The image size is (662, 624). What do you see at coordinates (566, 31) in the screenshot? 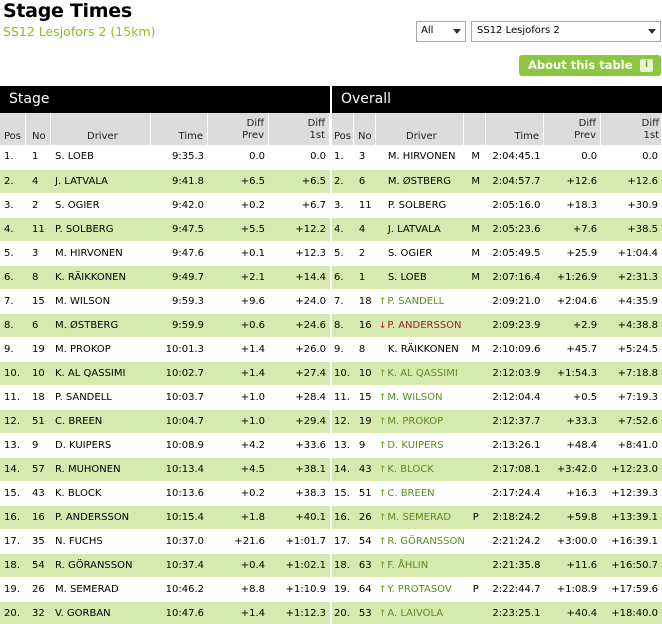
I see `stage-select: SS12 Lesjofors 2` at bounding box center [566, 31].